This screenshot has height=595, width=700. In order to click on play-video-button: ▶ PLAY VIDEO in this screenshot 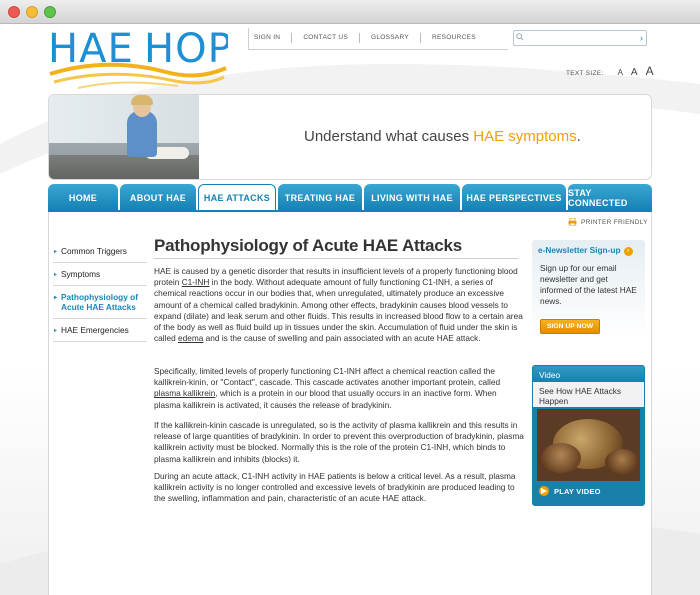, I will do `click(570, 491)`.